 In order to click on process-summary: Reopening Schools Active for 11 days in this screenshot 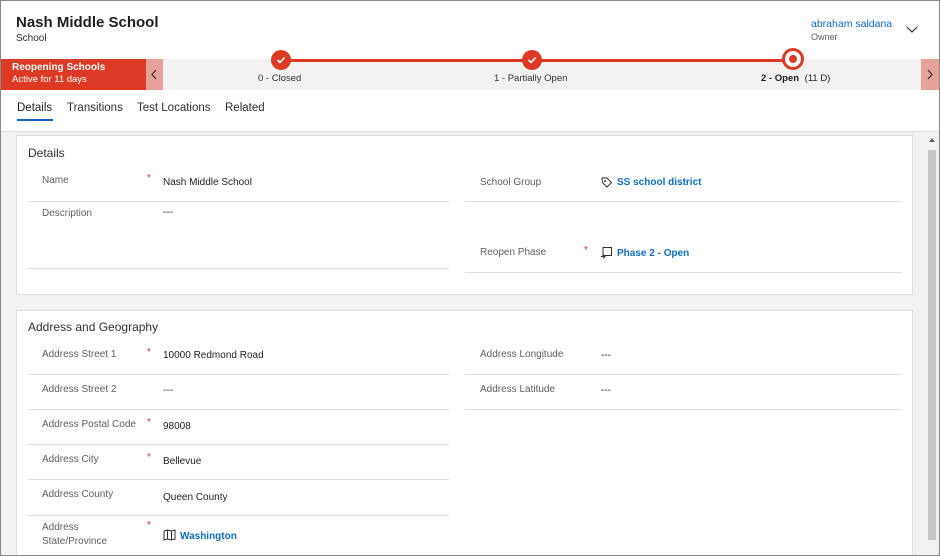, I will do `click(73, 74)`.